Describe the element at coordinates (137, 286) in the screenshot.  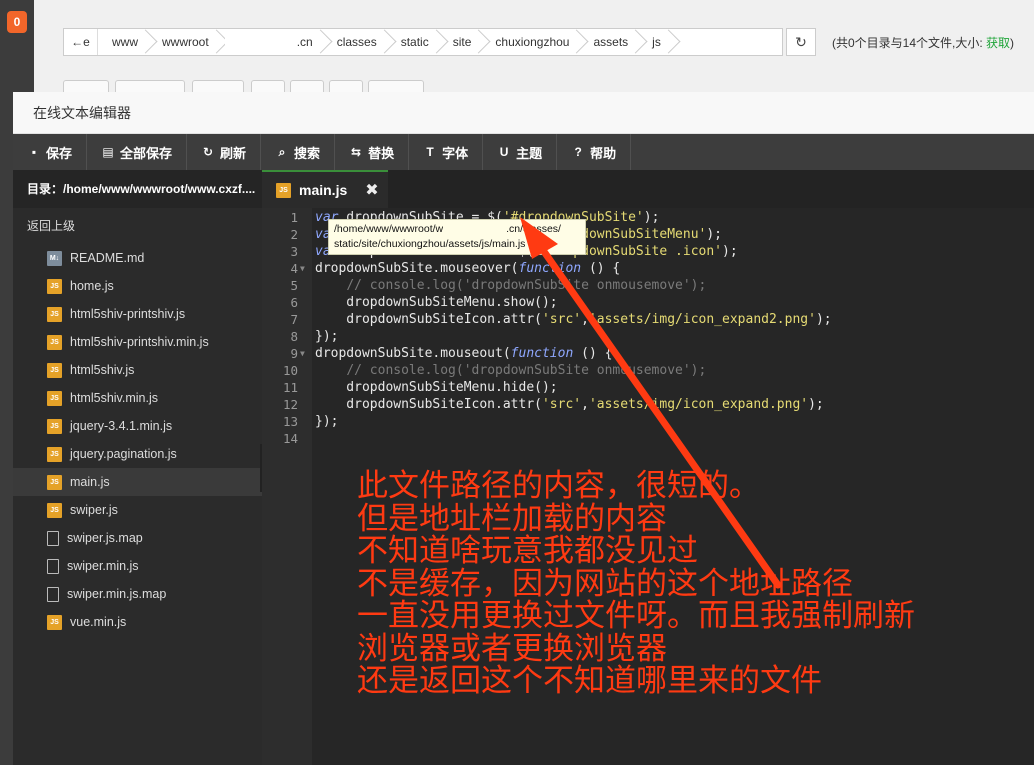
I see `file-item: JS home.js` at that location.